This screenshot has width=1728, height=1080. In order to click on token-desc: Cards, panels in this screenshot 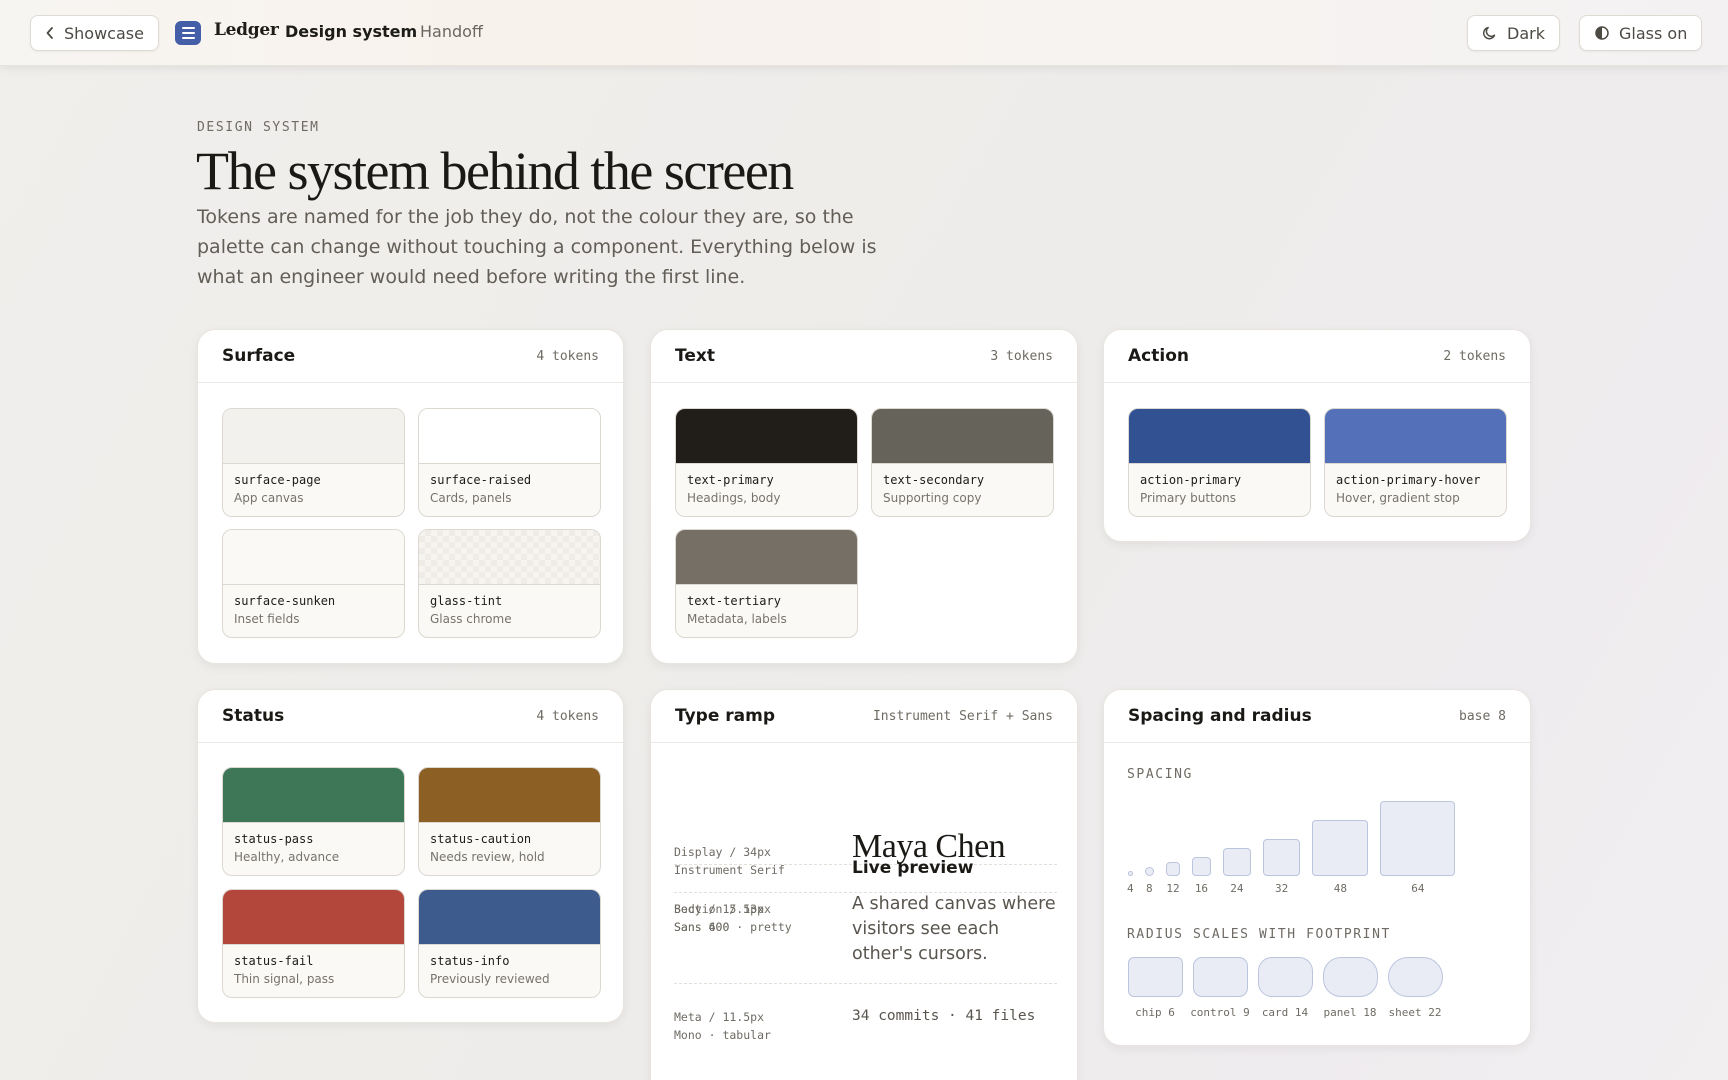, I will do `click(471, 498)`.